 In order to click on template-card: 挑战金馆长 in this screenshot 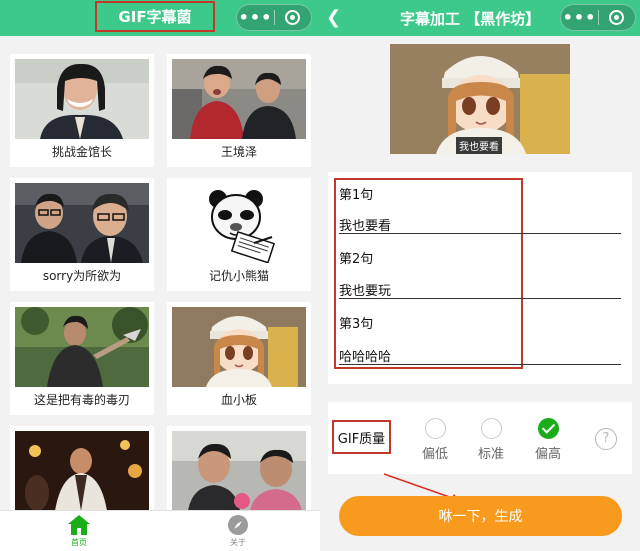, I will do `click(82, 110)`.